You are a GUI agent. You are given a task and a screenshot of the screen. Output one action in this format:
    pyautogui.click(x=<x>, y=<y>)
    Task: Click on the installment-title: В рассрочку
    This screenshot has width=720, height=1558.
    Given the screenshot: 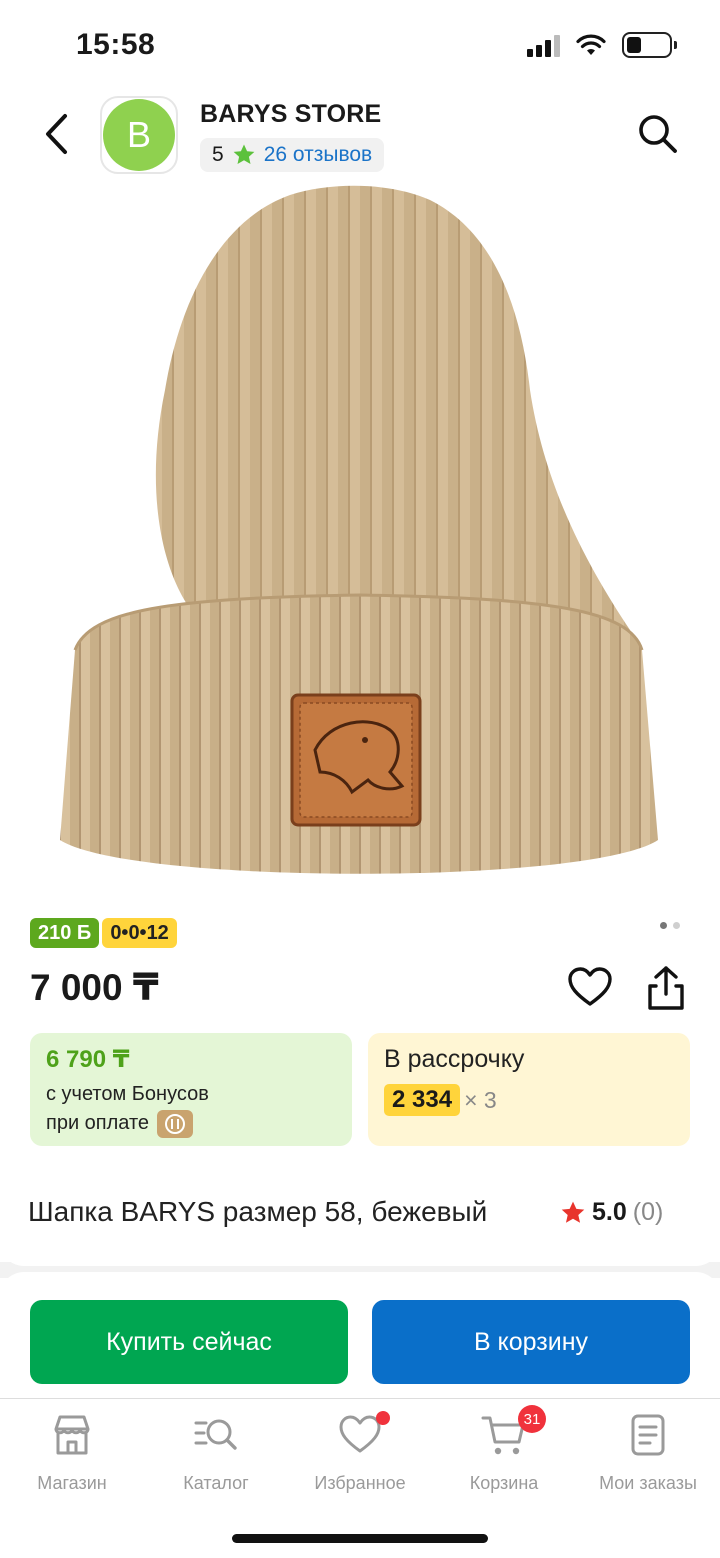 What is the action you would take?
    pyautogui.click(x=454, y=1059)
    